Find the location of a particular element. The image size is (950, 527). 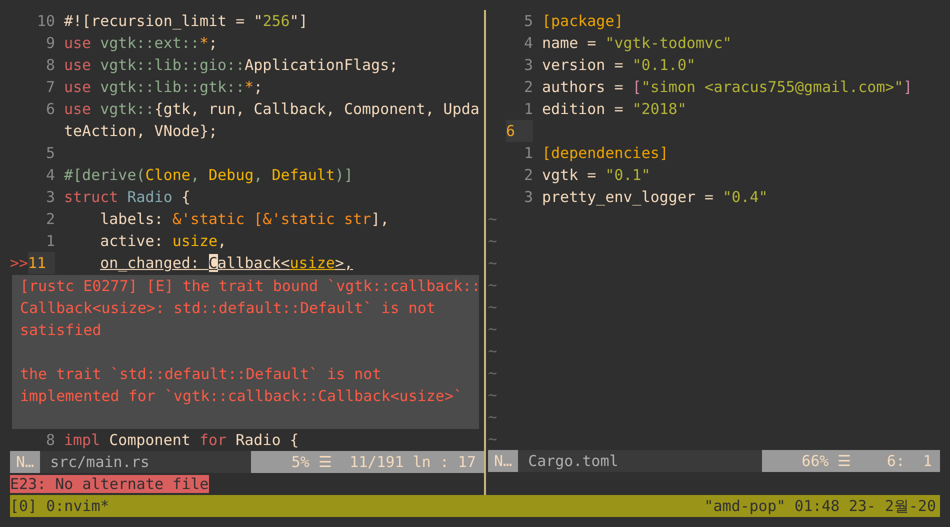

error-message: Callback<usize>: std::default::Default` is not is located at coordinates (228, 308).